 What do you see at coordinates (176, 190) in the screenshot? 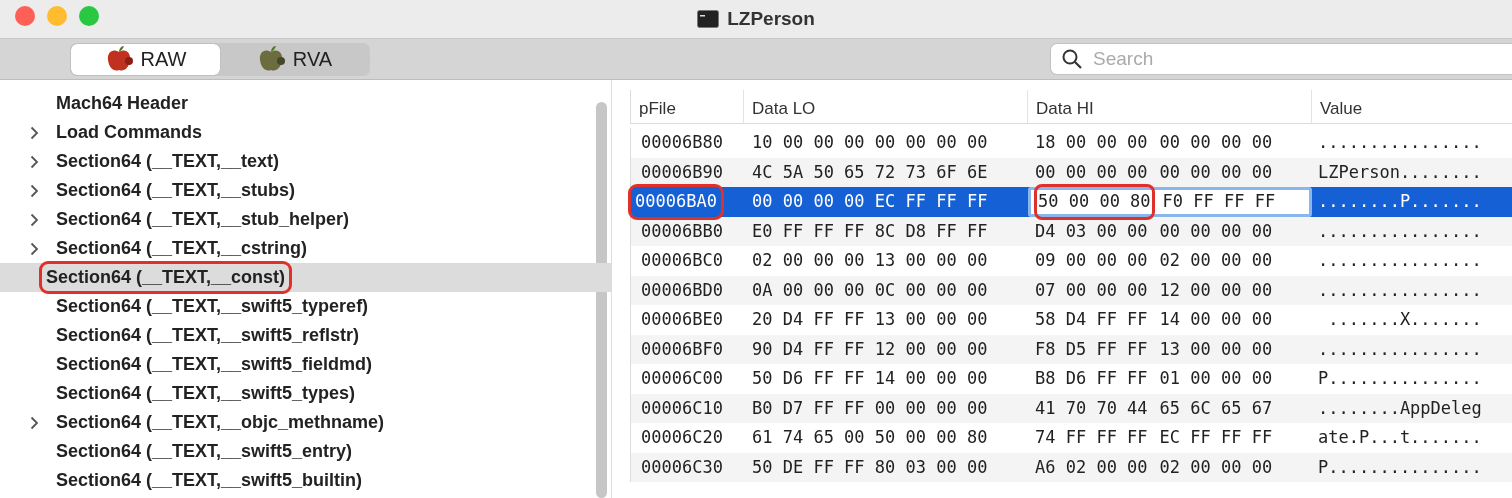
I see `tree-item: Section64 (__TEXT,__stubs)` at bounding box center [176, 190].